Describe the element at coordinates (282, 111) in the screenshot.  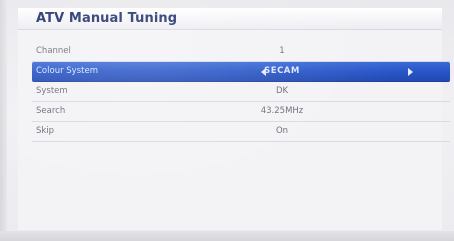
I see `setting-value: 43.25MHz` at that location.